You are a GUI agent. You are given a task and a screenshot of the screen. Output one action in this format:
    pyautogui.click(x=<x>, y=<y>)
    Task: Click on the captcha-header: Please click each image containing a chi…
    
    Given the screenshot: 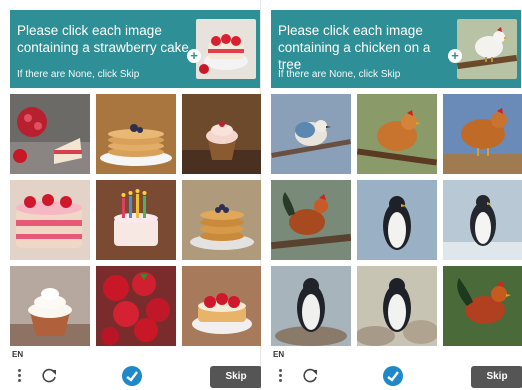 What is the action you would take?
    pyautogui.click(x=396, y=49)
    